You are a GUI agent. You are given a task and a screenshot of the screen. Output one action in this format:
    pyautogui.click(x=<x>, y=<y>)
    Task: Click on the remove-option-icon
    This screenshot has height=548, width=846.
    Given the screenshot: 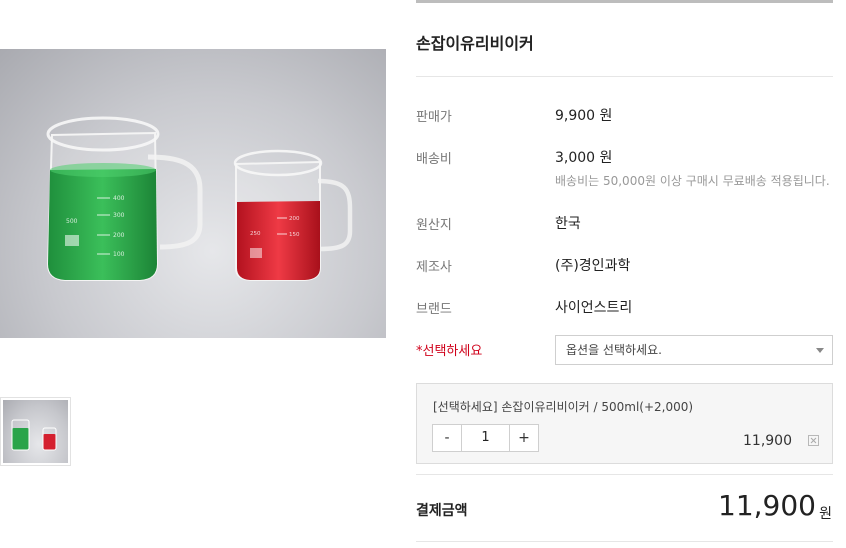 What is the action you would take?
    pyautogui.click(x=813, y=440)
    